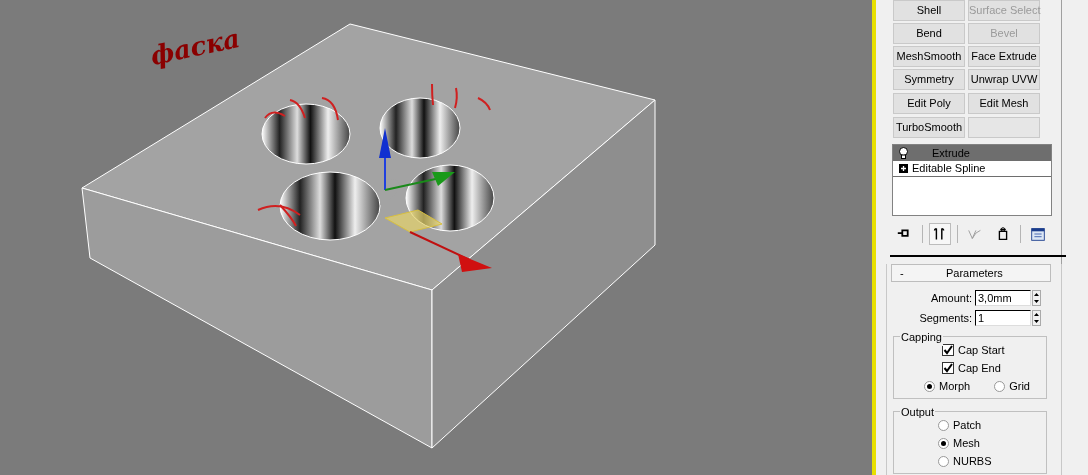  What do you see at coordinates (1004, 56) in the screenshot?
I see `modifier-button: Face Extrude` at bounding box center [1004, 56].